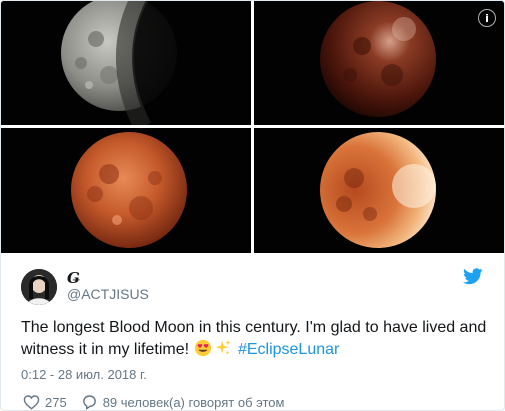  Describe the element at coordinates (31, 402) in the screenshot. I see `heart-icon` at that location.